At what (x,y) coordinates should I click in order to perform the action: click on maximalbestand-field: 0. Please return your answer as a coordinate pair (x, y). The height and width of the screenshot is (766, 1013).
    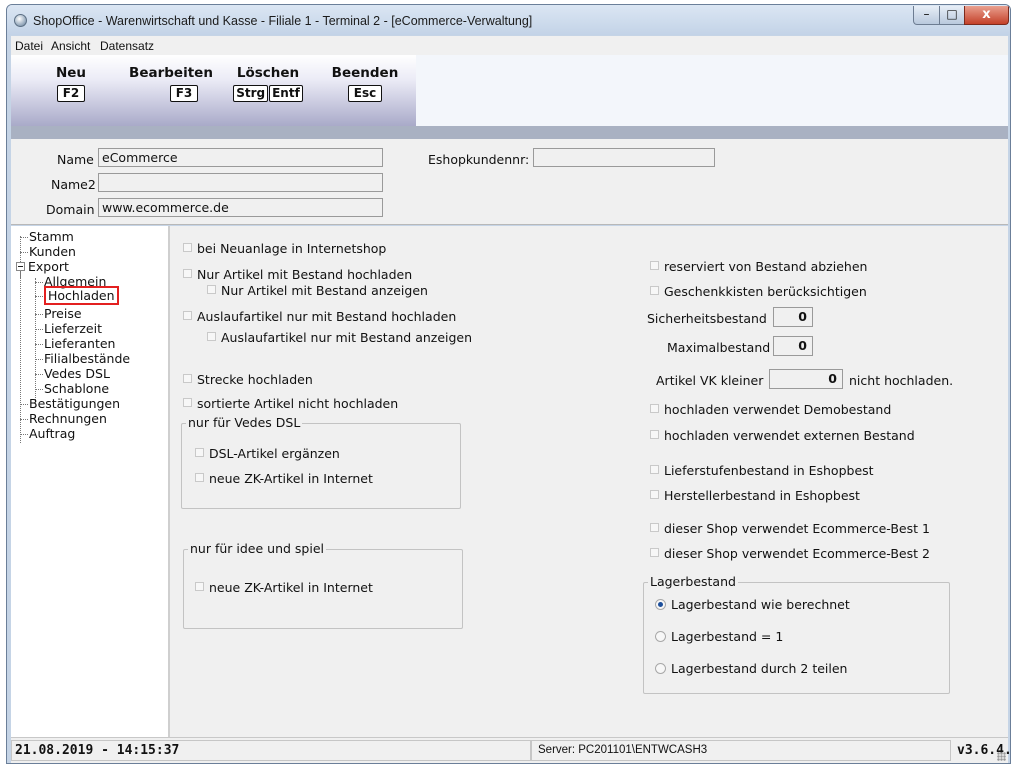
    Looking at the image, I should click on (793, 346).